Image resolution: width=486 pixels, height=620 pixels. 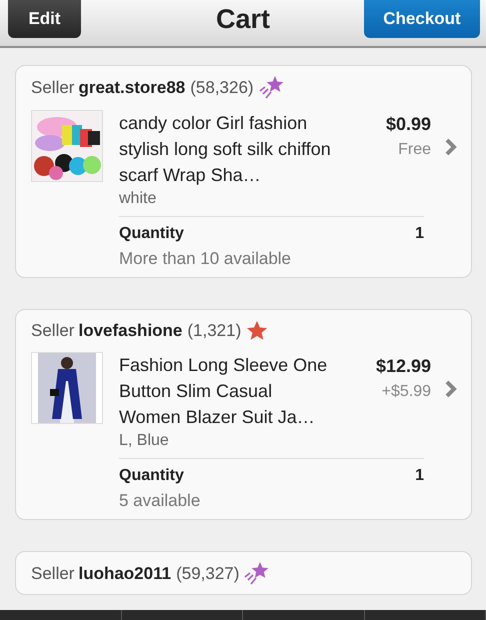 What do you see at coordinates (130, 331) in the screenshot?
I see `seller-name: lovefashione` at bounding box center [130, 331].